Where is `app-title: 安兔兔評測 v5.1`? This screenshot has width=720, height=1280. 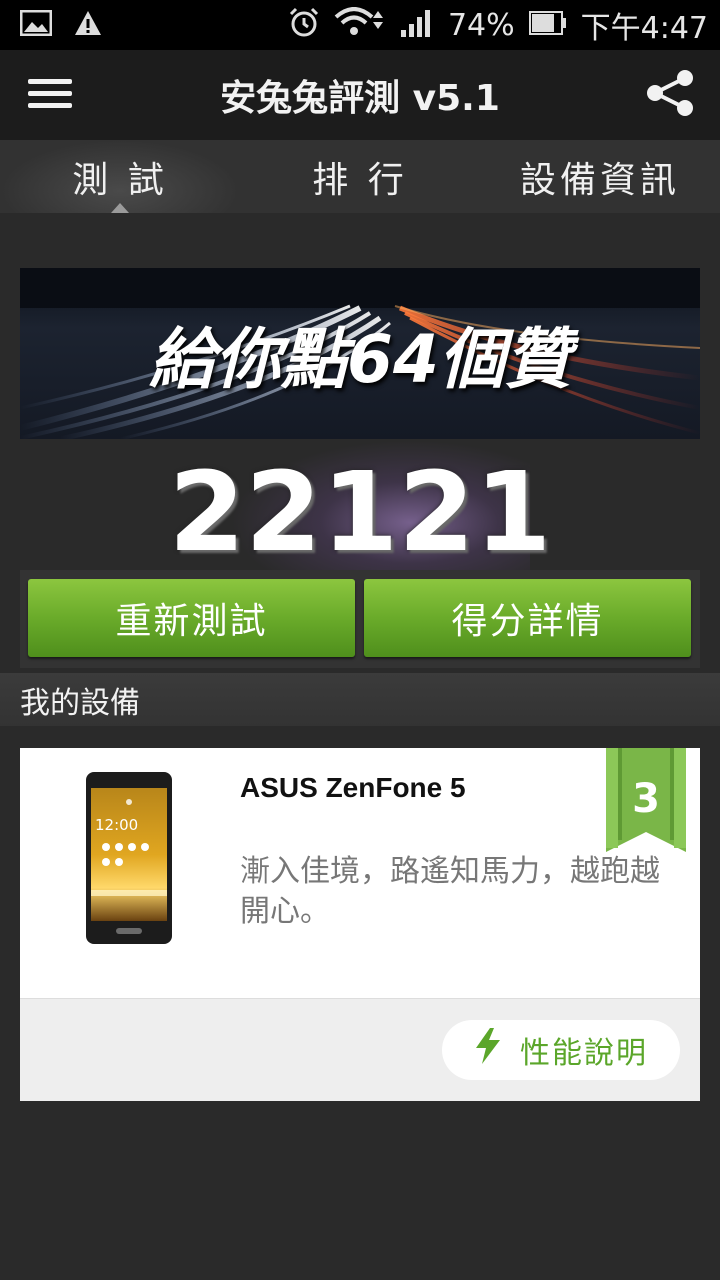 app-title: 安兔兔評測 v5.1 is located at coordinates (360, 98).